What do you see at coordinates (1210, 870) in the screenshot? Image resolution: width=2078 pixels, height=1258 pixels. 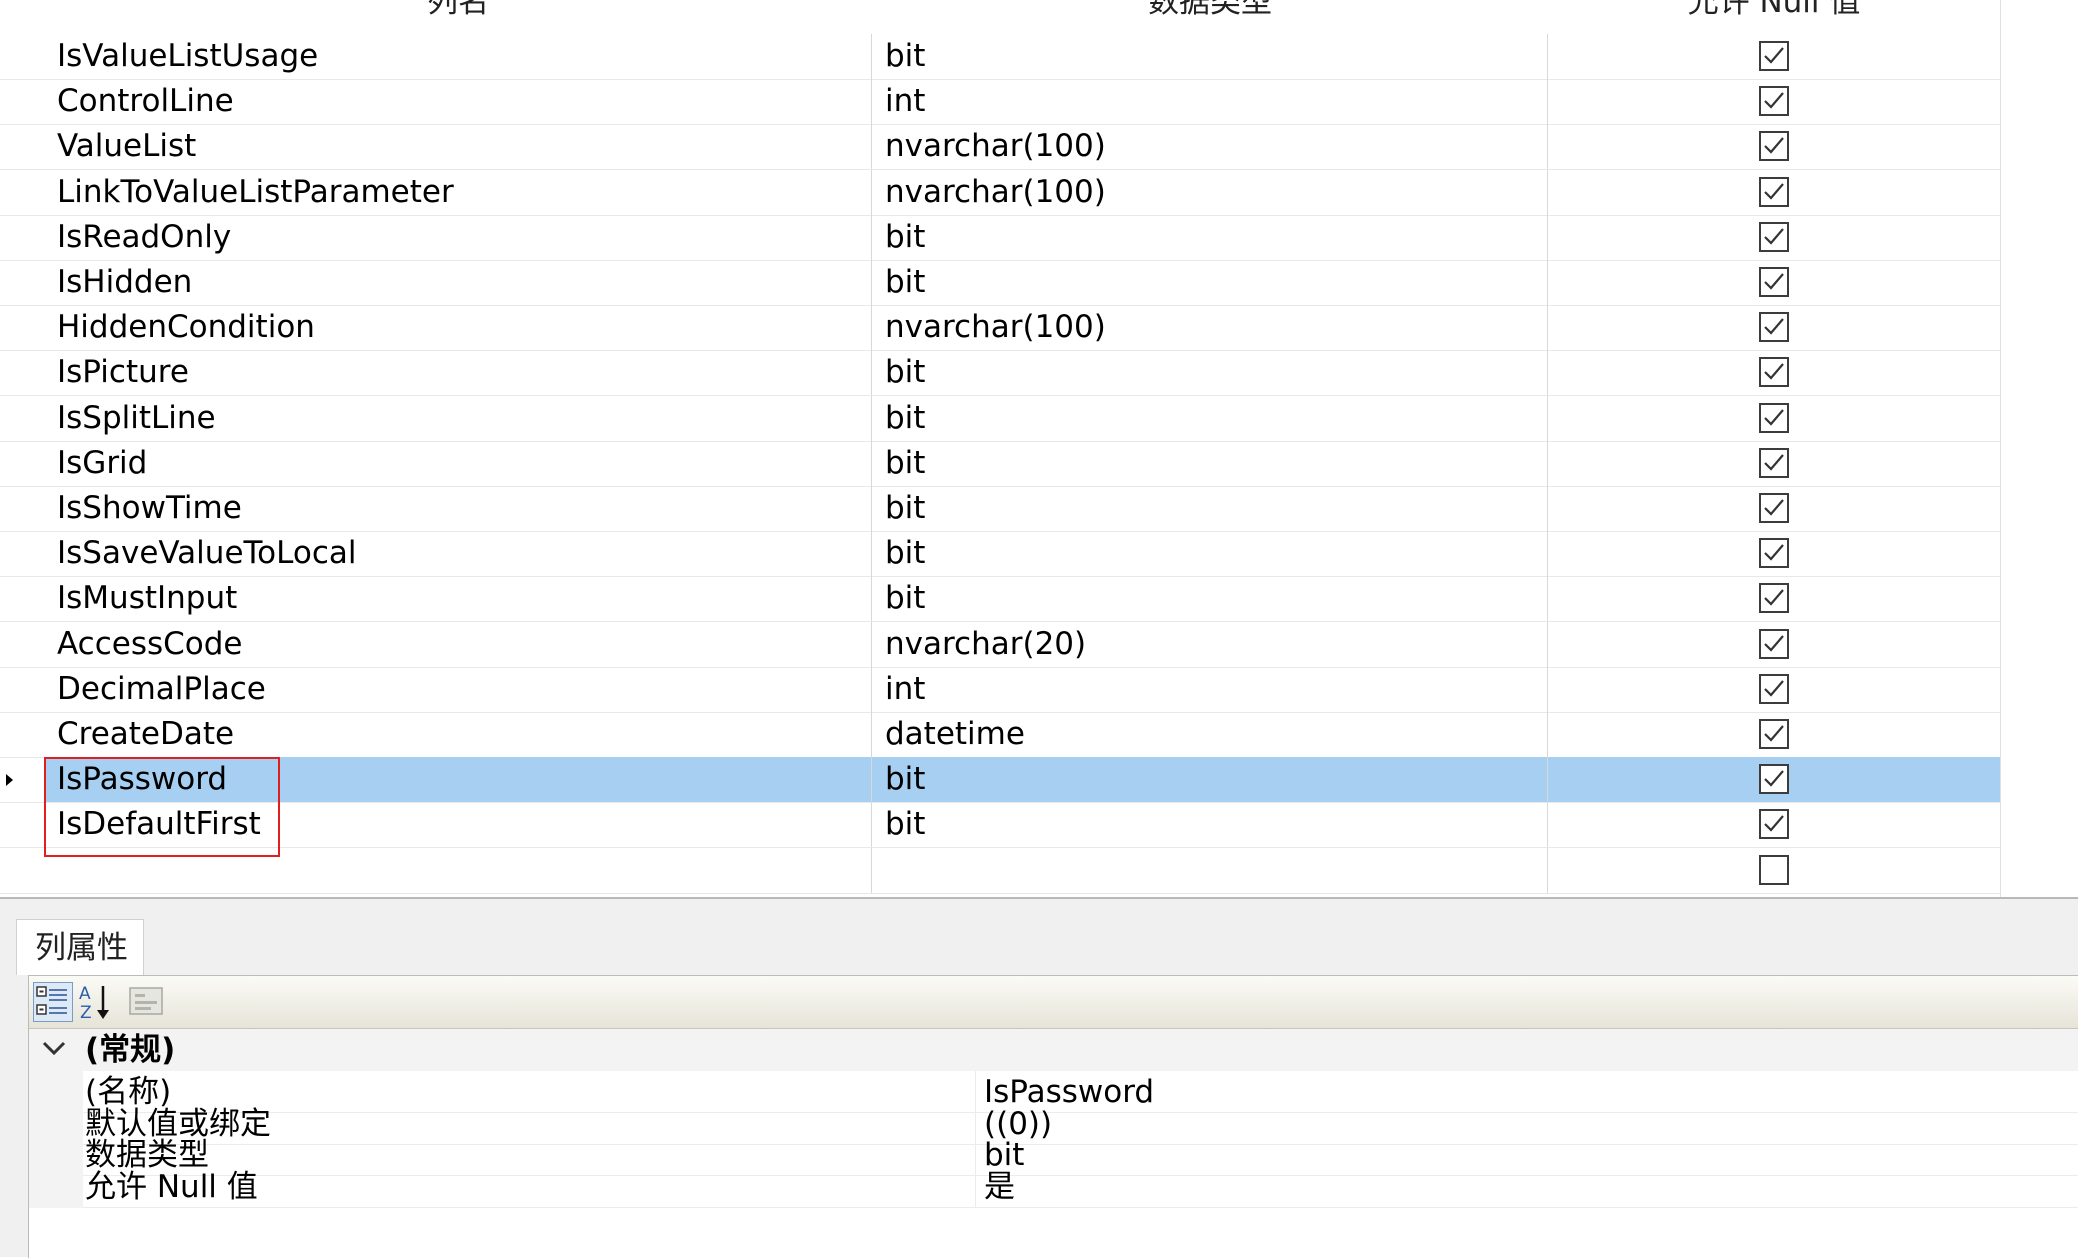 I see `data-type-cell` at bounding box center [1210, 870].